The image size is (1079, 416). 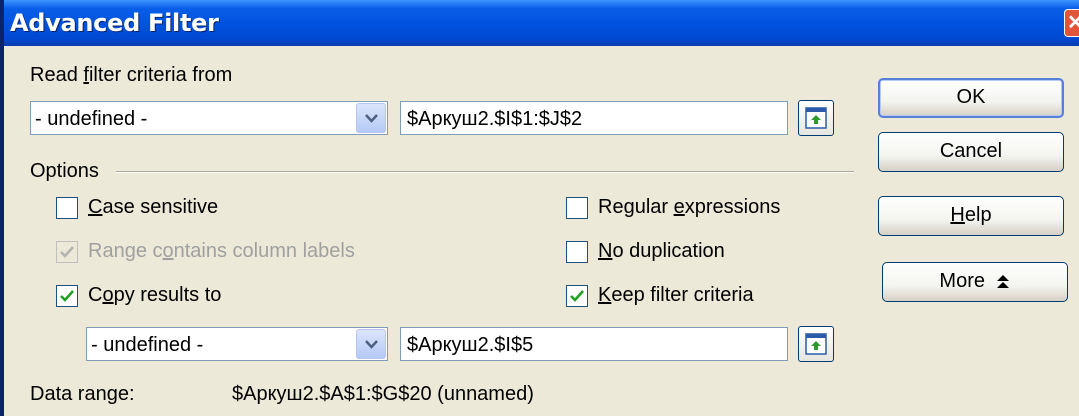 I want to click on close-button: ✕, so click(x=1071, y=23).